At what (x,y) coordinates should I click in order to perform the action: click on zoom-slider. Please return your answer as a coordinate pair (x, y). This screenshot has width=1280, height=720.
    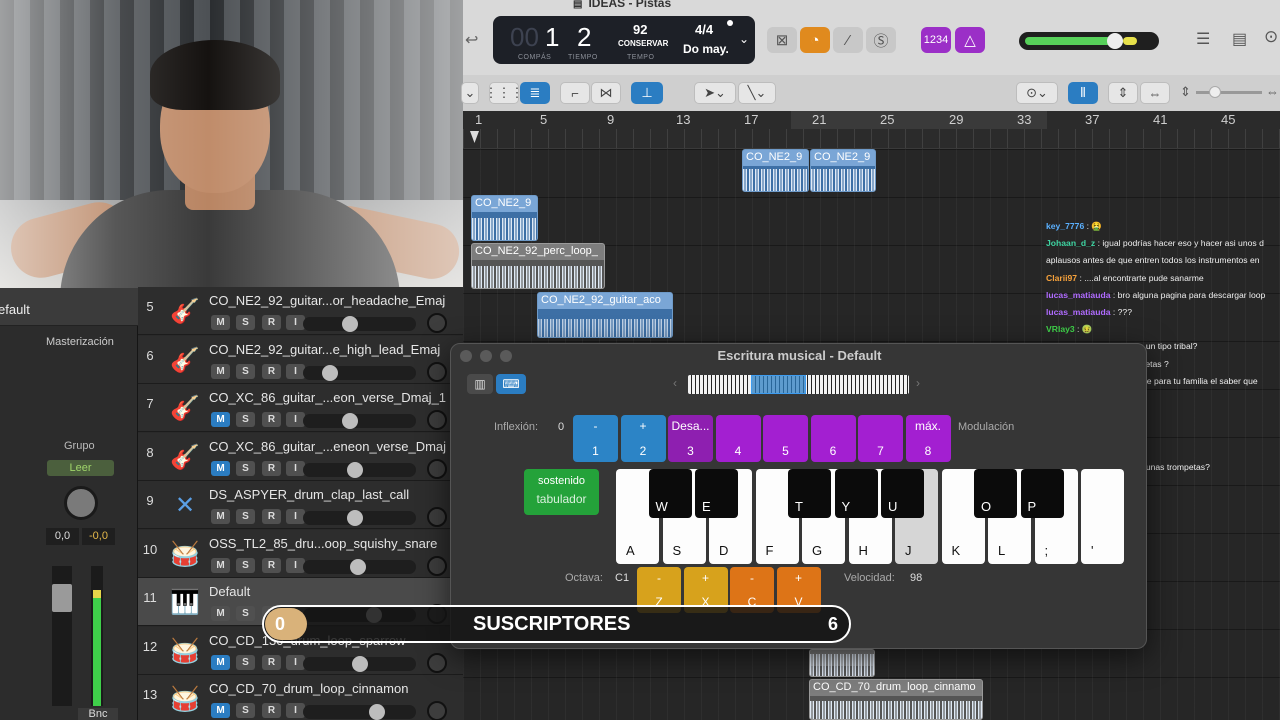
    Looking at the image, I should click on (1229, 92).